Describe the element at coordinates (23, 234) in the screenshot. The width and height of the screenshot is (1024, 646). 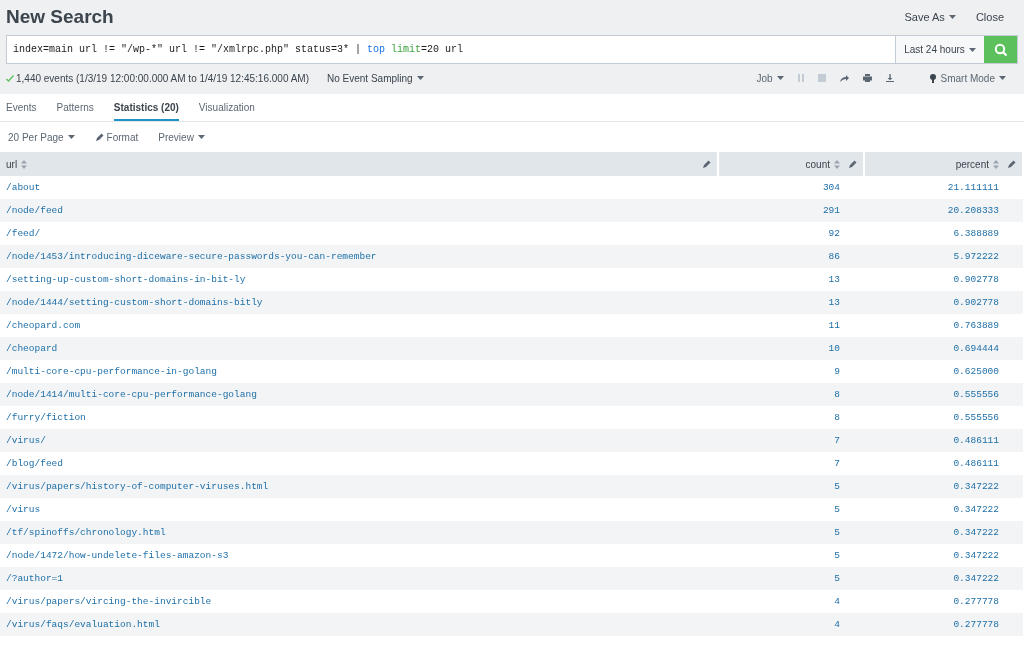
I see `table-cell: /feed/` at that location.